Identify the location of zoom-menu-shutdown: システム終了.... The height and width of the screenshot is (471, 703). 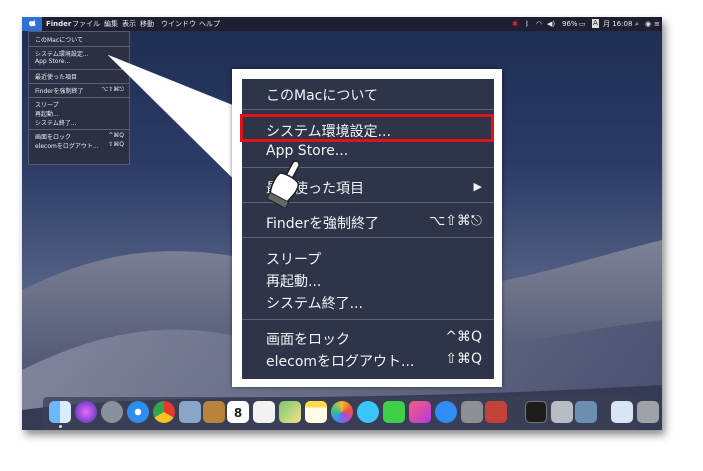
(314, 303).